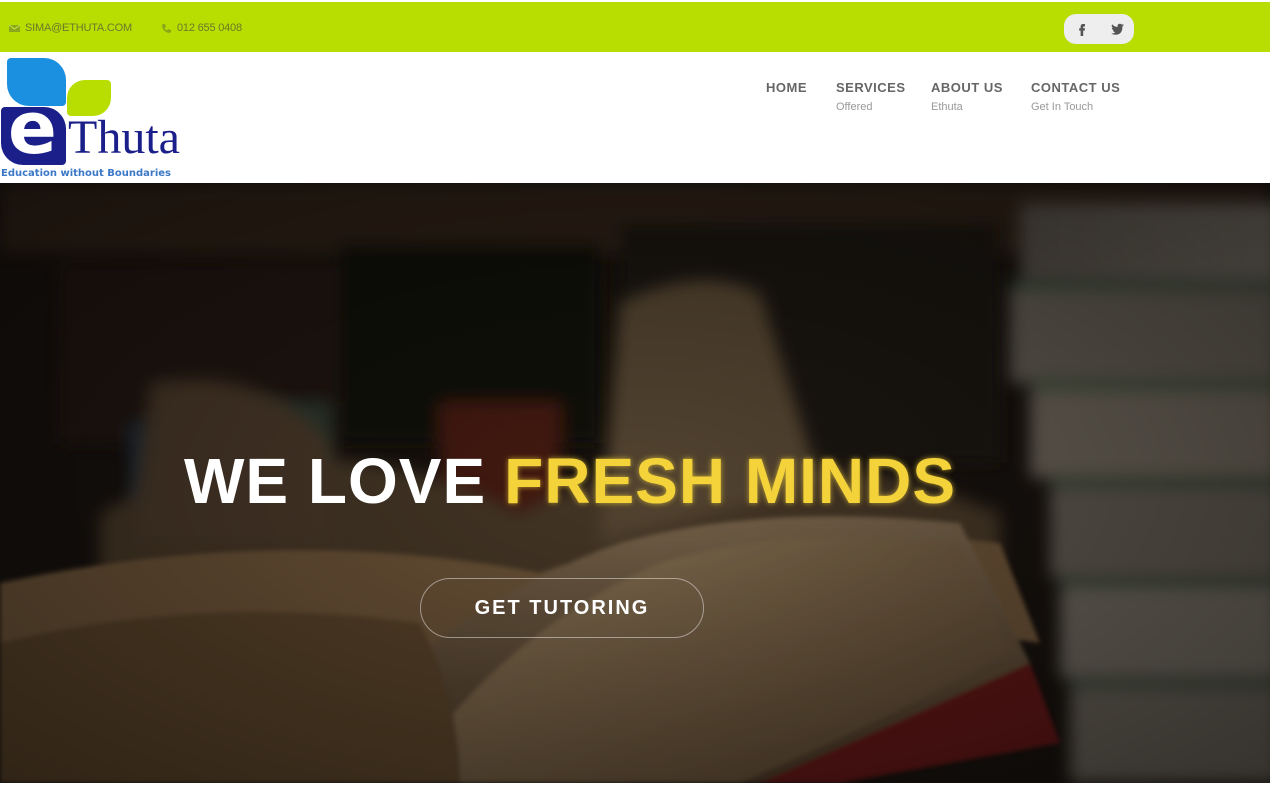  Describe the element at coordinates (1076, 87) in the screenshot. I see `nav-item-label: CONTACT US` at that location.